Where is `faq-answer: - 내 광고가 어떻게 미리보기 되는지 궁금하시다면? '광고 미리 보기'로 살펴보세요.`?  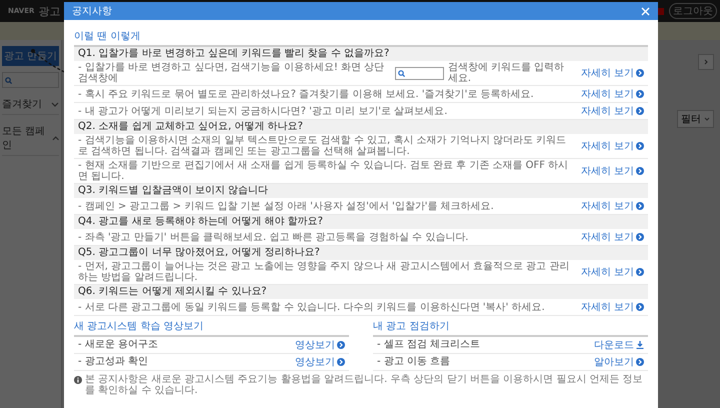
faq-answer: - 내 광고가 어떻게 미리보기 되는지 궁금하시다면? '광고 미리 보기'로 살펴보세요. is located at coordinates (263, 111).